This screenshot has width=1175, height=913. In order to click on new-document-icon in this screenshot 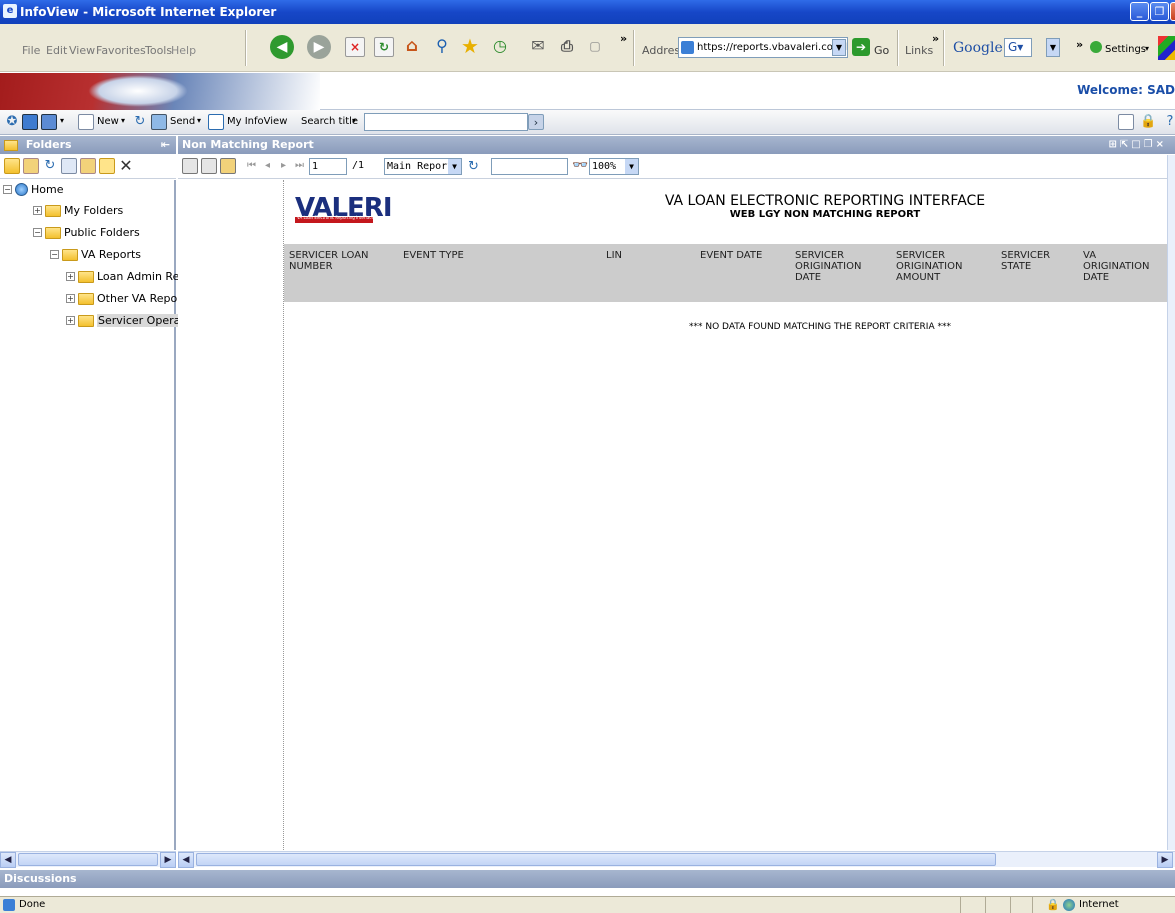, I will do `click(86, 122)`.